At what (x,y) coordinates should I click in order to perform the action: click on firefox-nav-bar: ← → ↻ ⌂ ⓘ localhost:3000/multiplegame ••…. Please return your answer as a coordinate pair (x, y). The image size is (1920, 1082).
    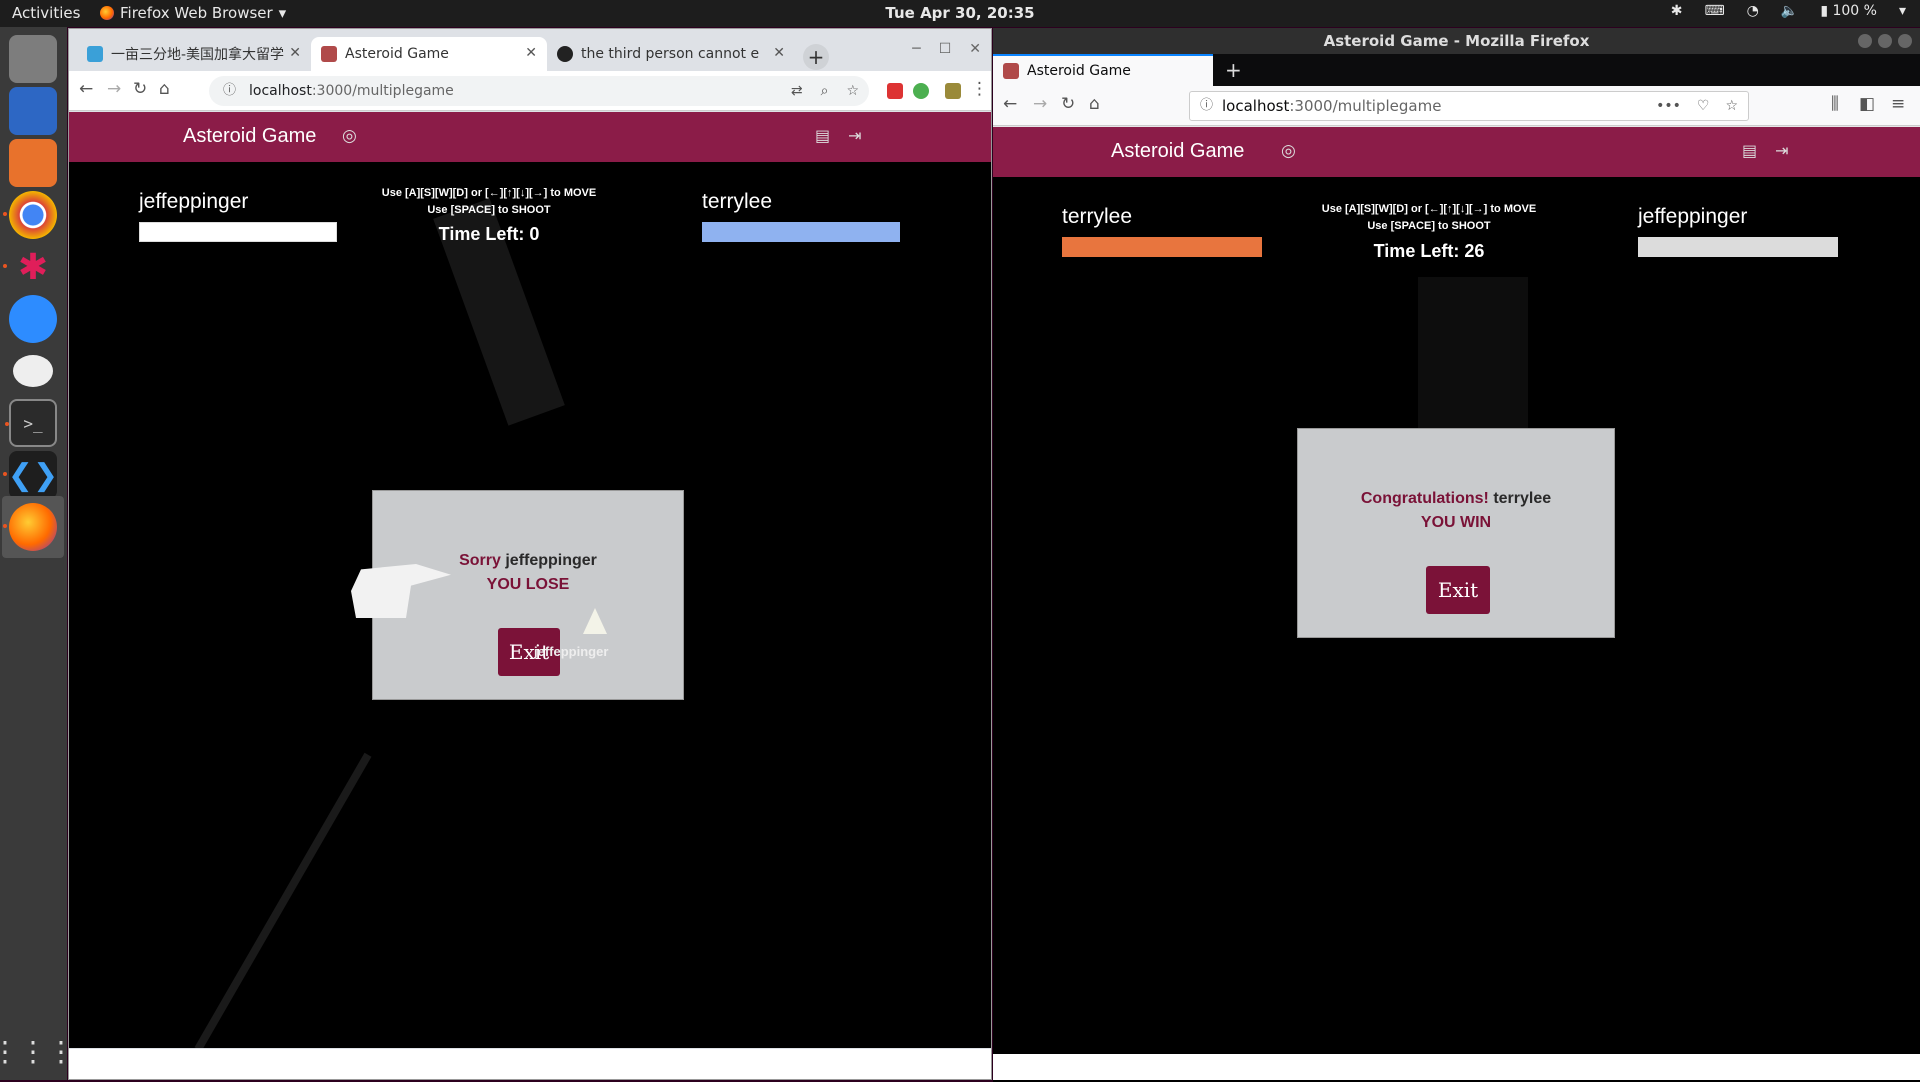
    Looking at the image, I should click on (1456, 106).